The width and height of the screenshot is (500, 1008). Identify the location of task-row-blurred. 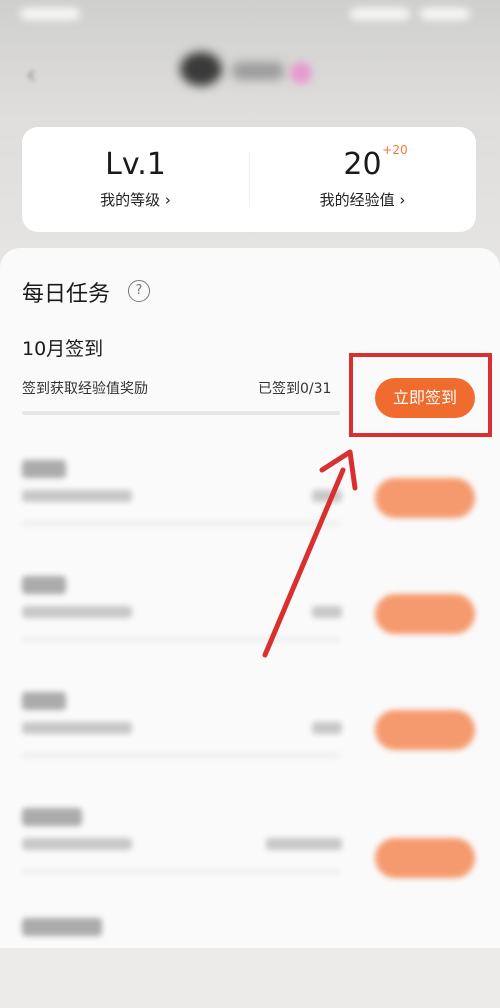
(250, 963).